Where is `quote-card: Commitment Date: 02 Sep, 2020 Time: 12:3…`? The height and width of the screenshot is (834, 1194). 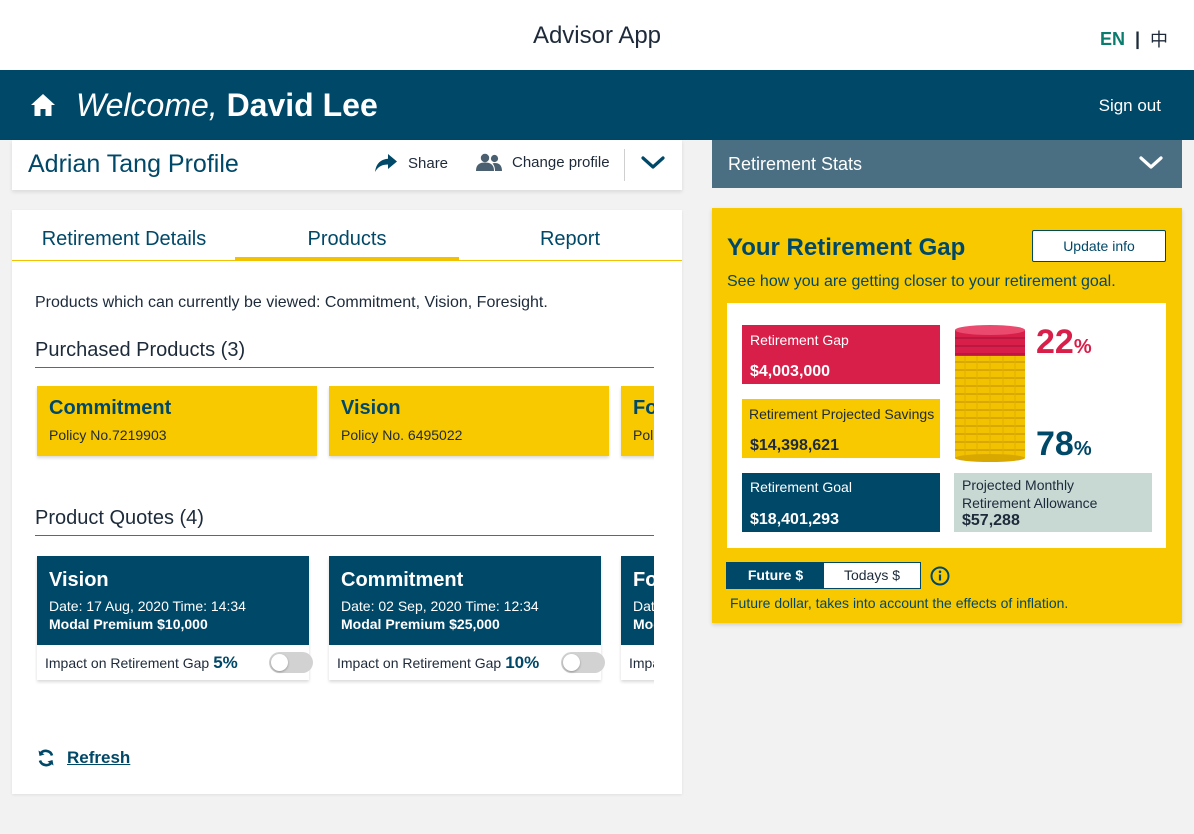
quote-card: Commitment Date: 02 Sep, 2020 Time: 12:3… is located at coordinates (467, 618).